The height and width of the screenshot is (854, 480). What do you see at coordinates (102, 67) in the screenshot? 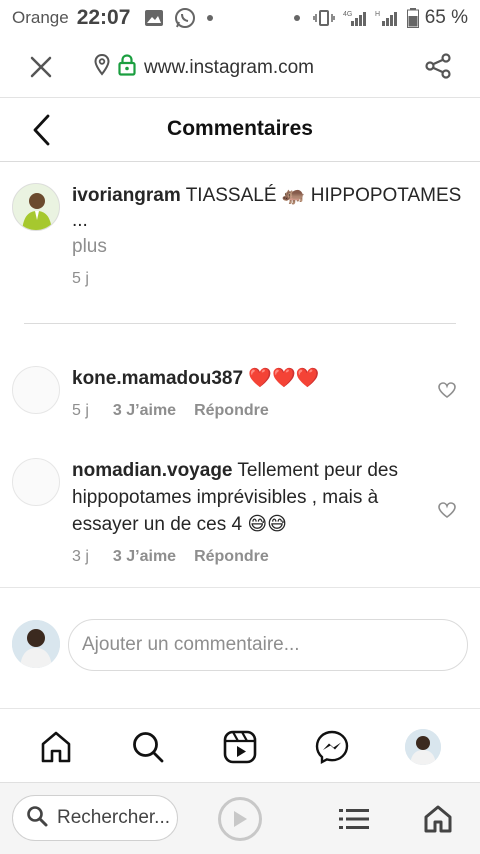
I see `location-pin-icon` at bounding box center [102, 67].